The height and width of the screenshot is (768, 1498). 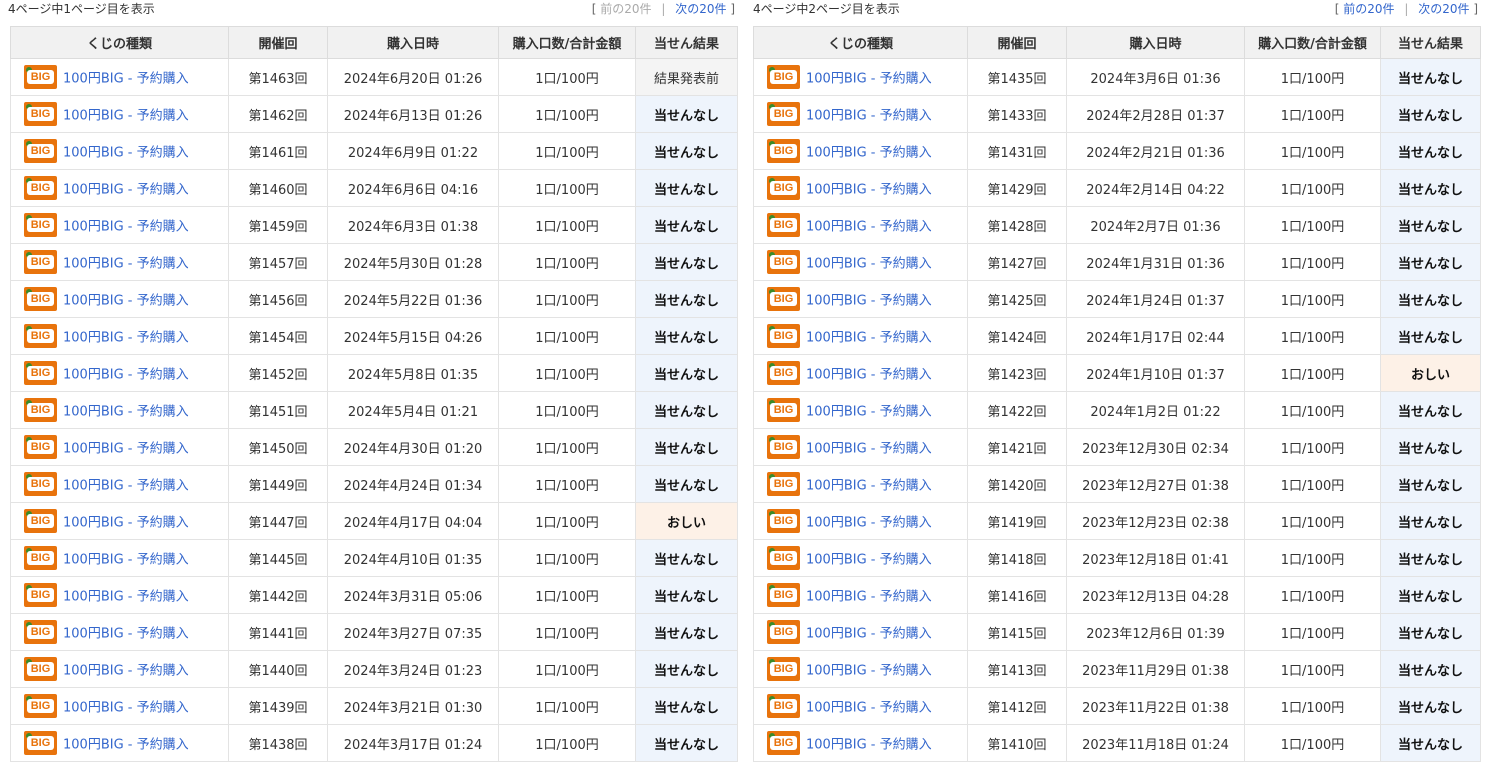 What do you see at coordinates (278, 595) in the screenshot?
I see `round-cell: 第1442回` at bounding box center [278, 595].